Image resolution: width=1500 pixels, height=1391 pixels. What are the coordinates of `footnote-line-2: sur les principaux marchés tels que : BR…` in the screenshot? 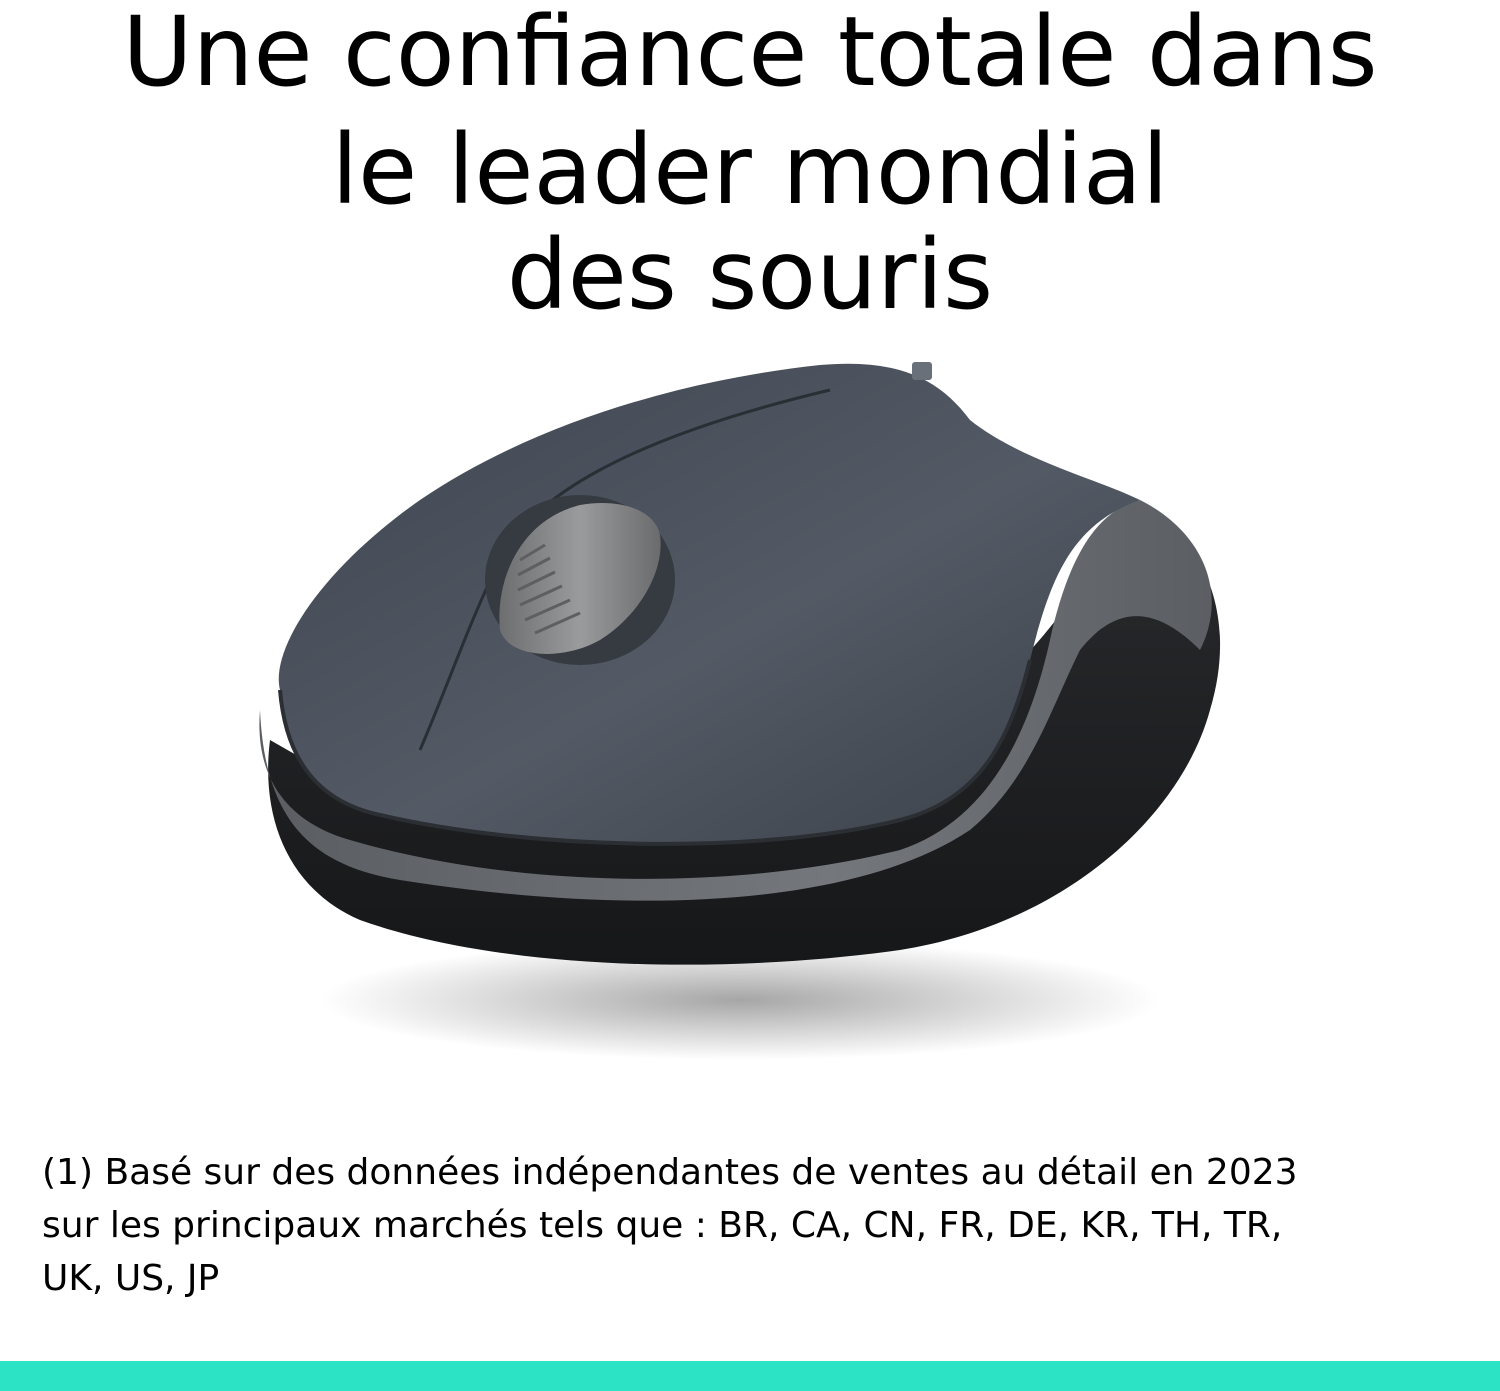 It's located at (662, 1225).